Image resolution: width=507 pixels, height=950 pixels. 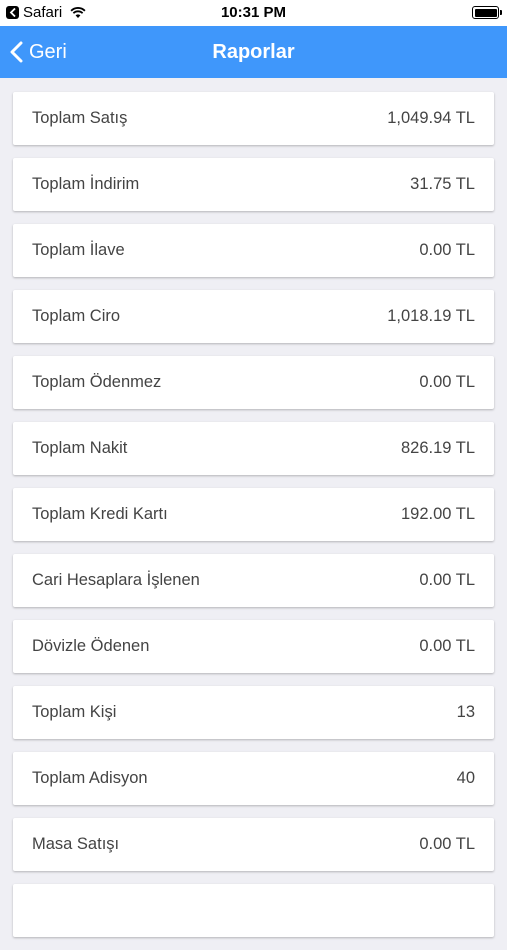 What do you see at coordinates (76, 844) in the screenshot?
I see `row-label: Masa Satışı` at bounding box center [76, 844].